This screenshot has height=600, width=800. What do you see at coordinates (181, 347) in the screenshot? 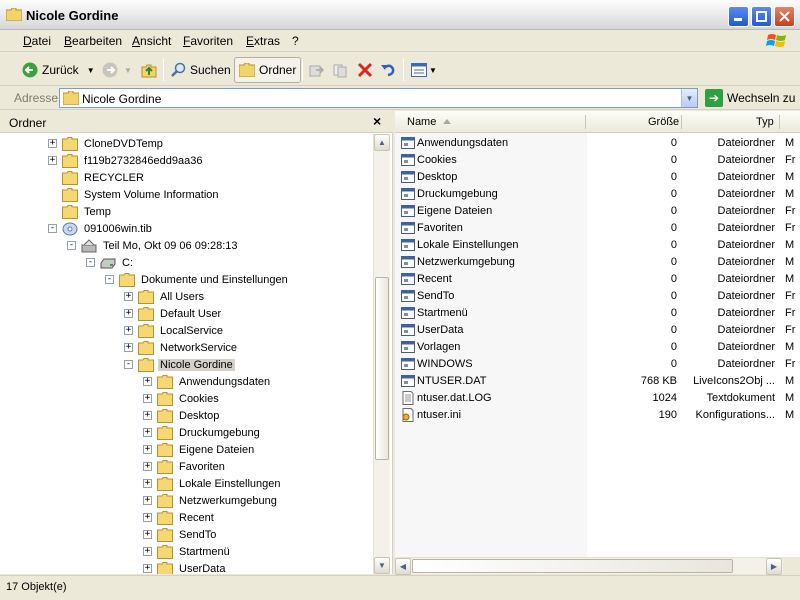
I see `tree-item: + NetworkService` at bounding box center [181, 347].